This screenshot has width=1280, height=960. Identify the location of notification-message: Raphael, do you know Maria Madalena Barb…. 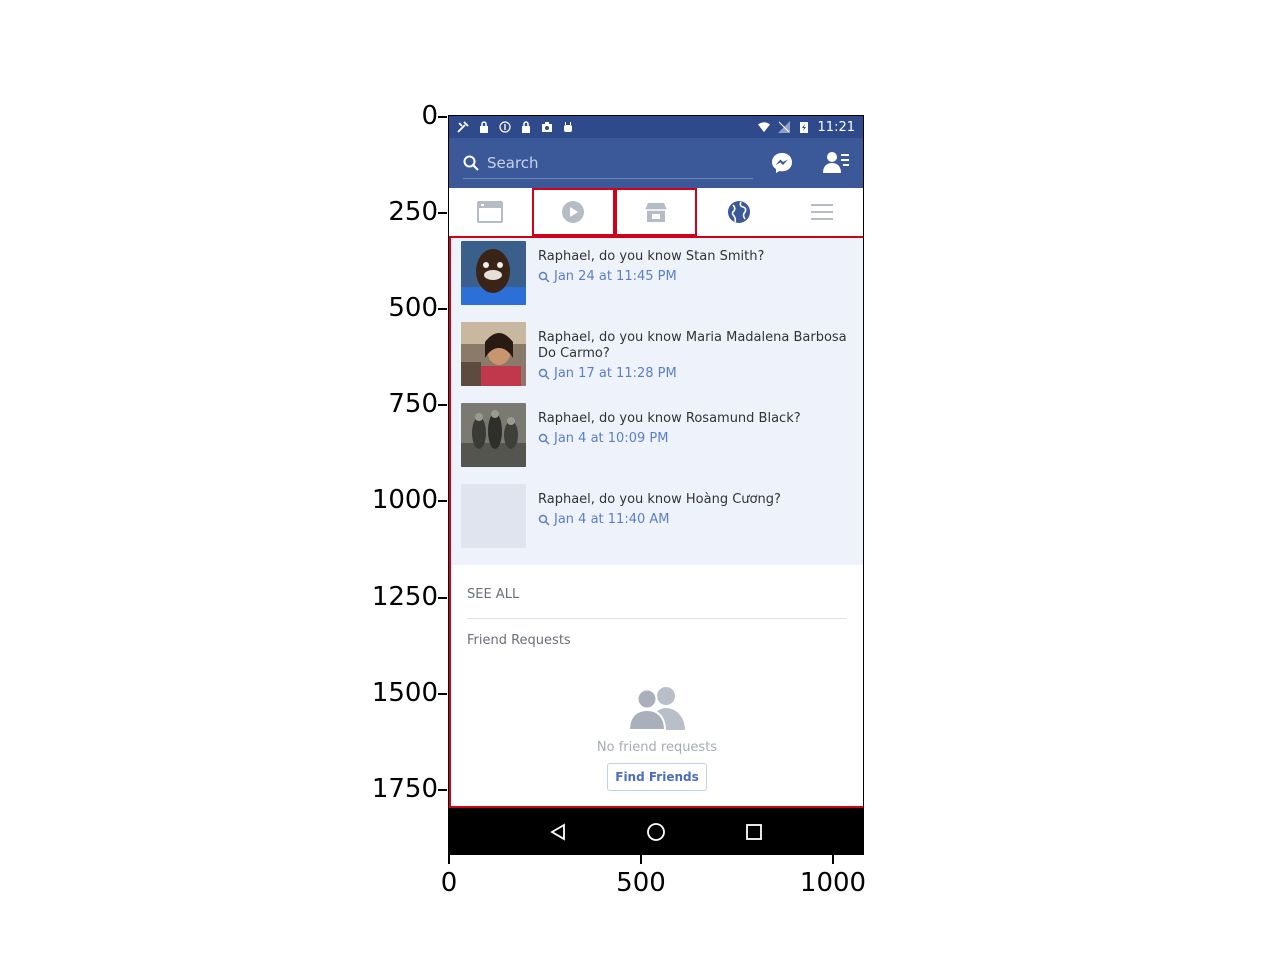
(692, 345).